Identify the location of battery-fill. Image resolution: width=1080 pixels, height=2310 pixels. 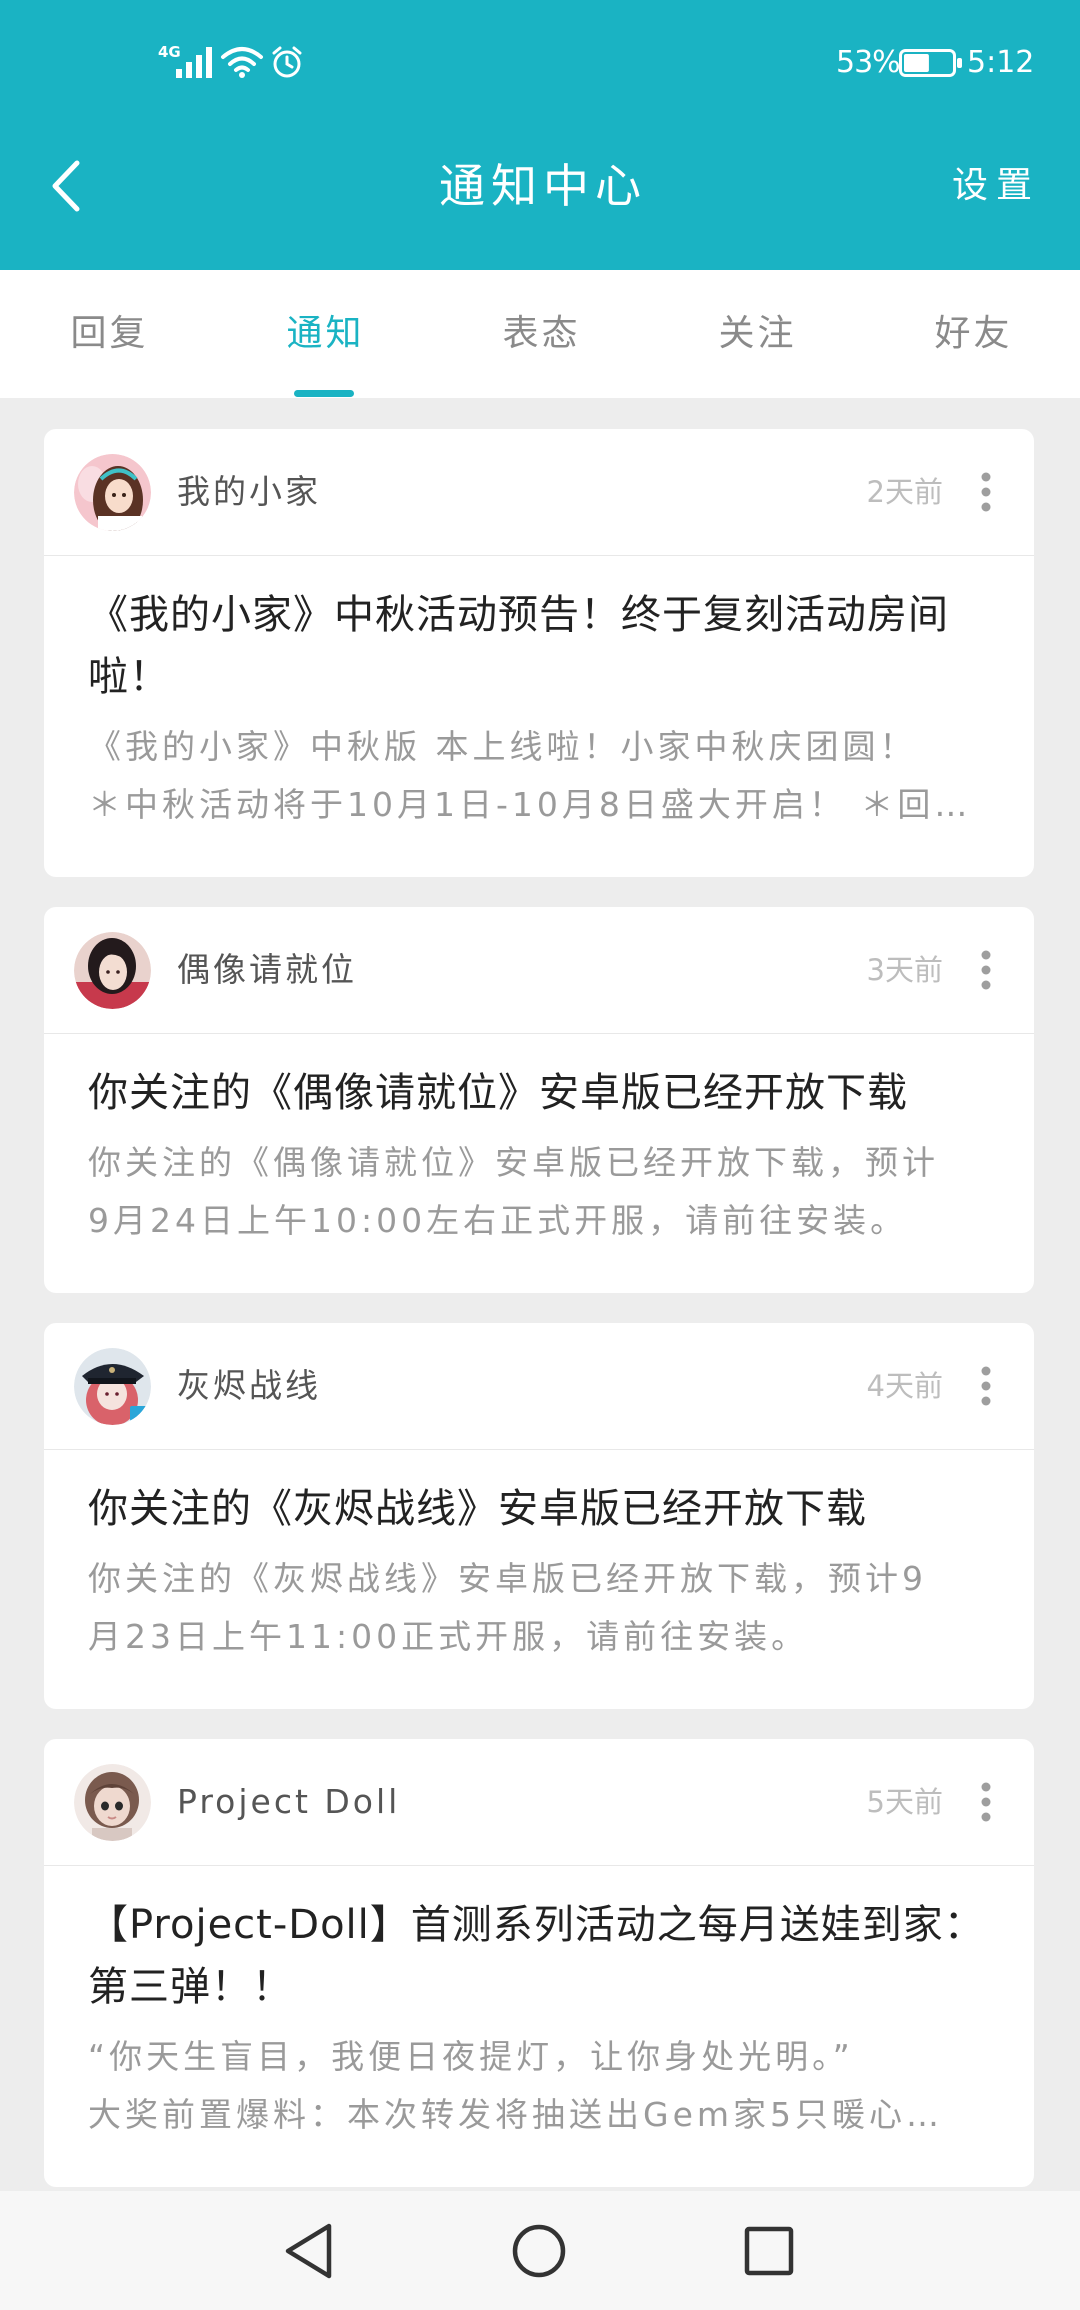
(916, 63).